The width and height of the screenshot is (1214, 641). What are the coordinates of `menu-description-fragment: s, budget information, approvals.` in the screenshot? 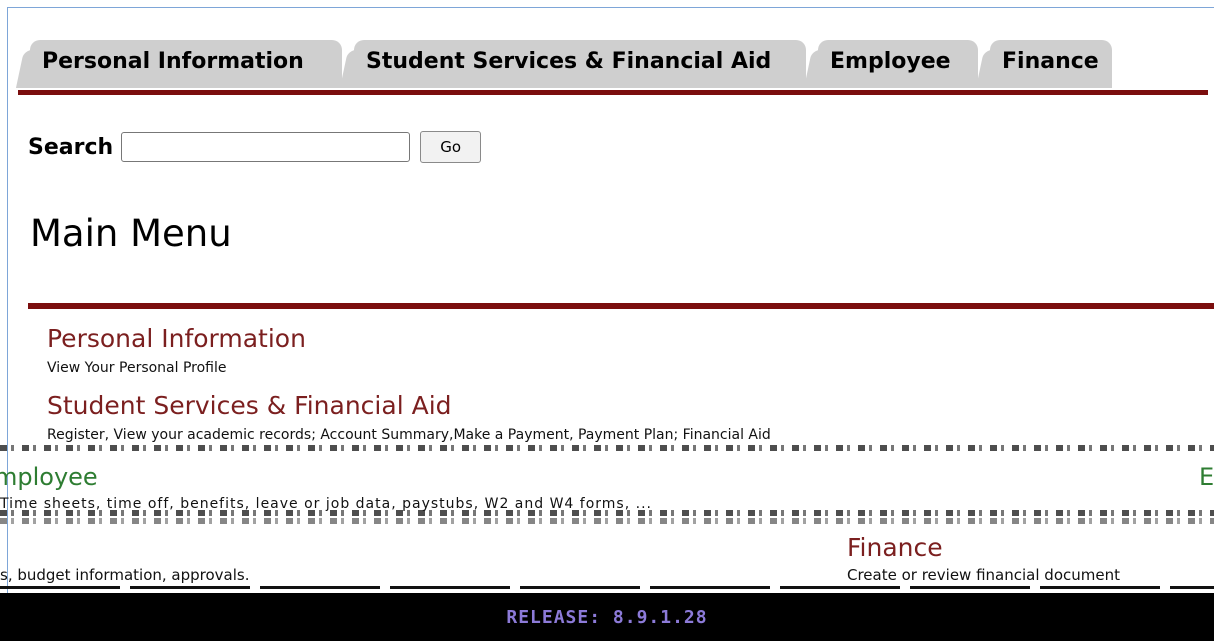 It's located at (125, 575).